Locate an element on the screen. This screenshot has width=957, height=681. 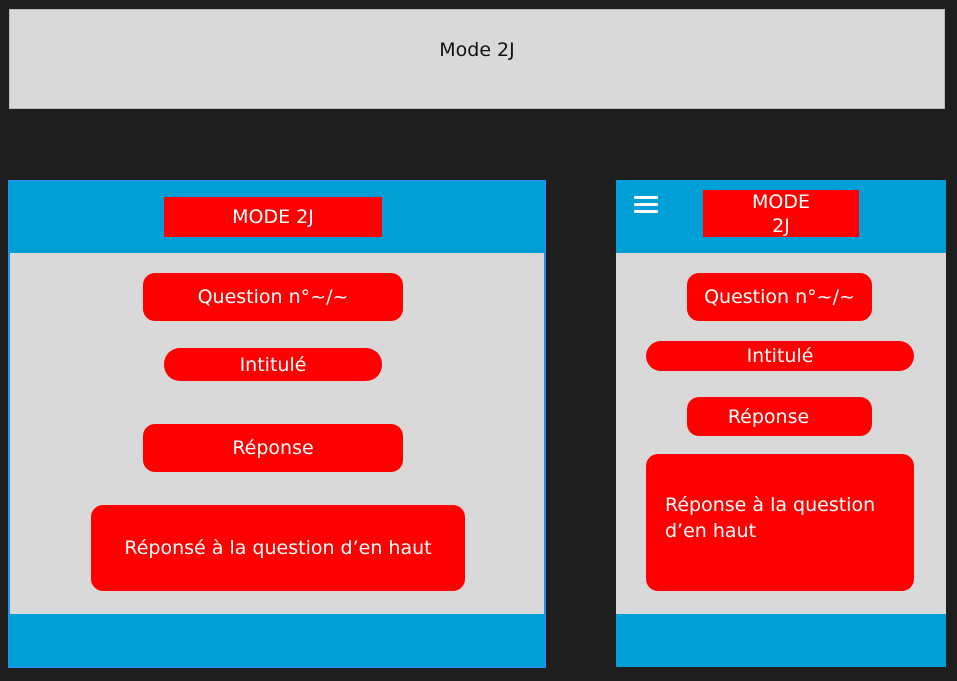
desktop-intitule-label: Intitulé is located at coordinates (273, 364).